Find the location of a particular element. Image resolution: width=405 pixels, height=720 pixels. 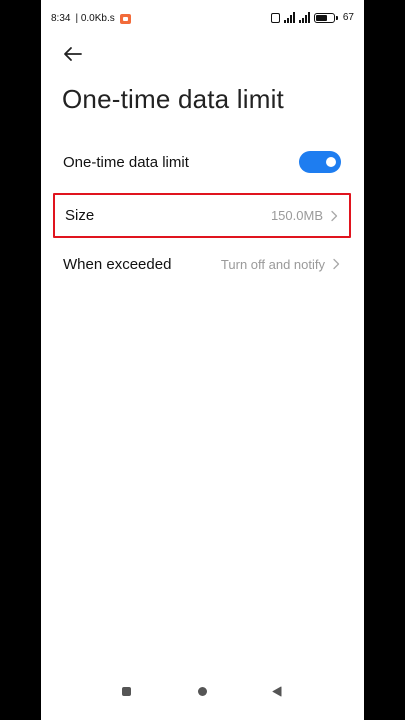

one-time-limit-toggle is located at coordinates (320, 162).